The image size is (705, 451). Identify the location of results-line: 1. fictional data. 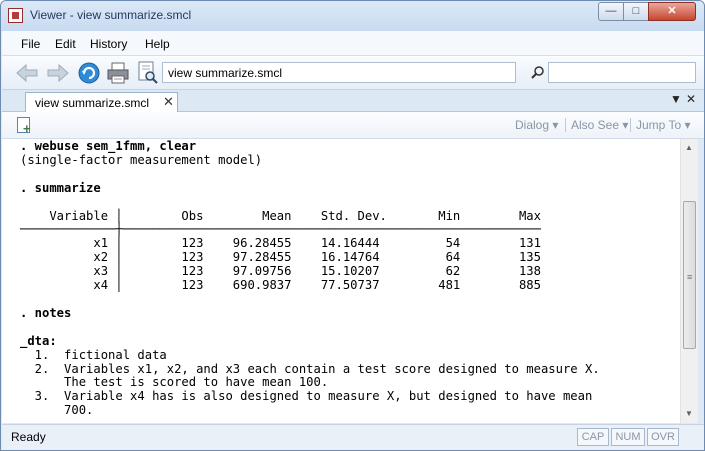
(93, 354).